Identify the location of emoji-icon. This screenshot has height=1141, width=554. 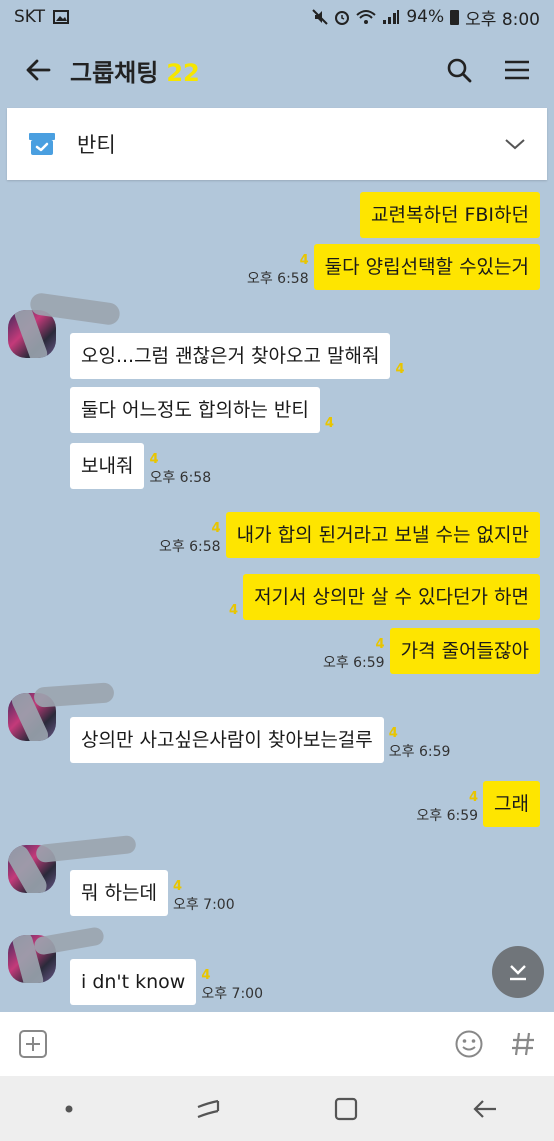
(469, 1044).